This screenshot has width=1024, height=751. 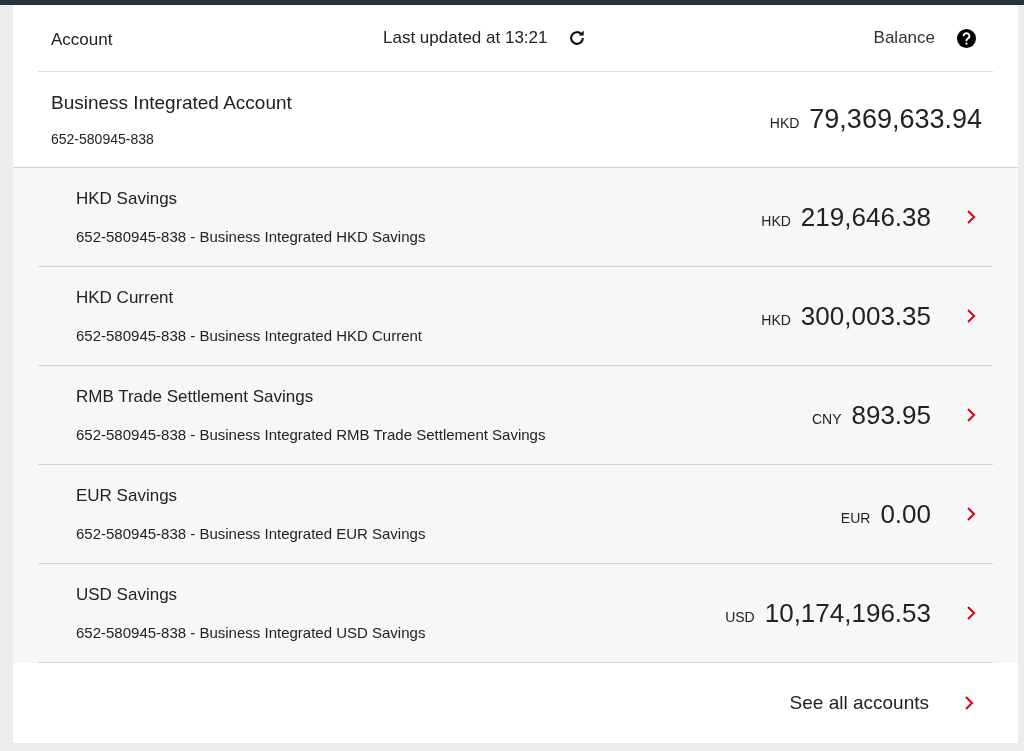 I want to click on sub-account-description: 652-580945-838 - Business Integrated USD Savings, so click(x=251, y=633).